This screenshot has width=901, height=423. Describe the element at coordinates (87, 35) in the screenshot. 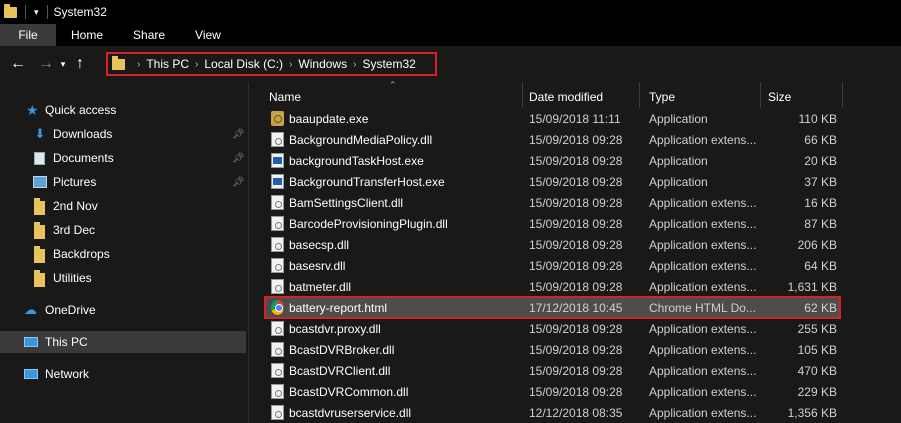

I see `tab-home: Home` at that location.